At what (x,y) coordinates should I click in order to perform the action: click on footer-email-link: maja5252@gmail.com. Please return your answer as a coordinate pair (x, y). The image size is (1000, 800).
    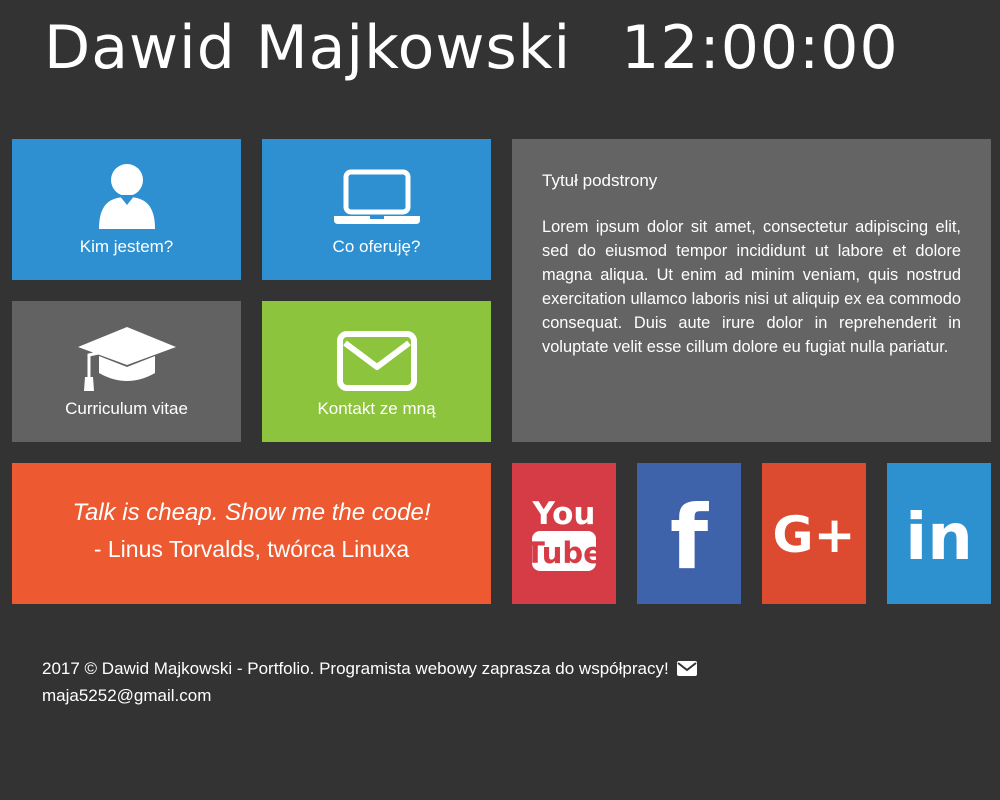
    Looking at the image, I should click on (126, 695).